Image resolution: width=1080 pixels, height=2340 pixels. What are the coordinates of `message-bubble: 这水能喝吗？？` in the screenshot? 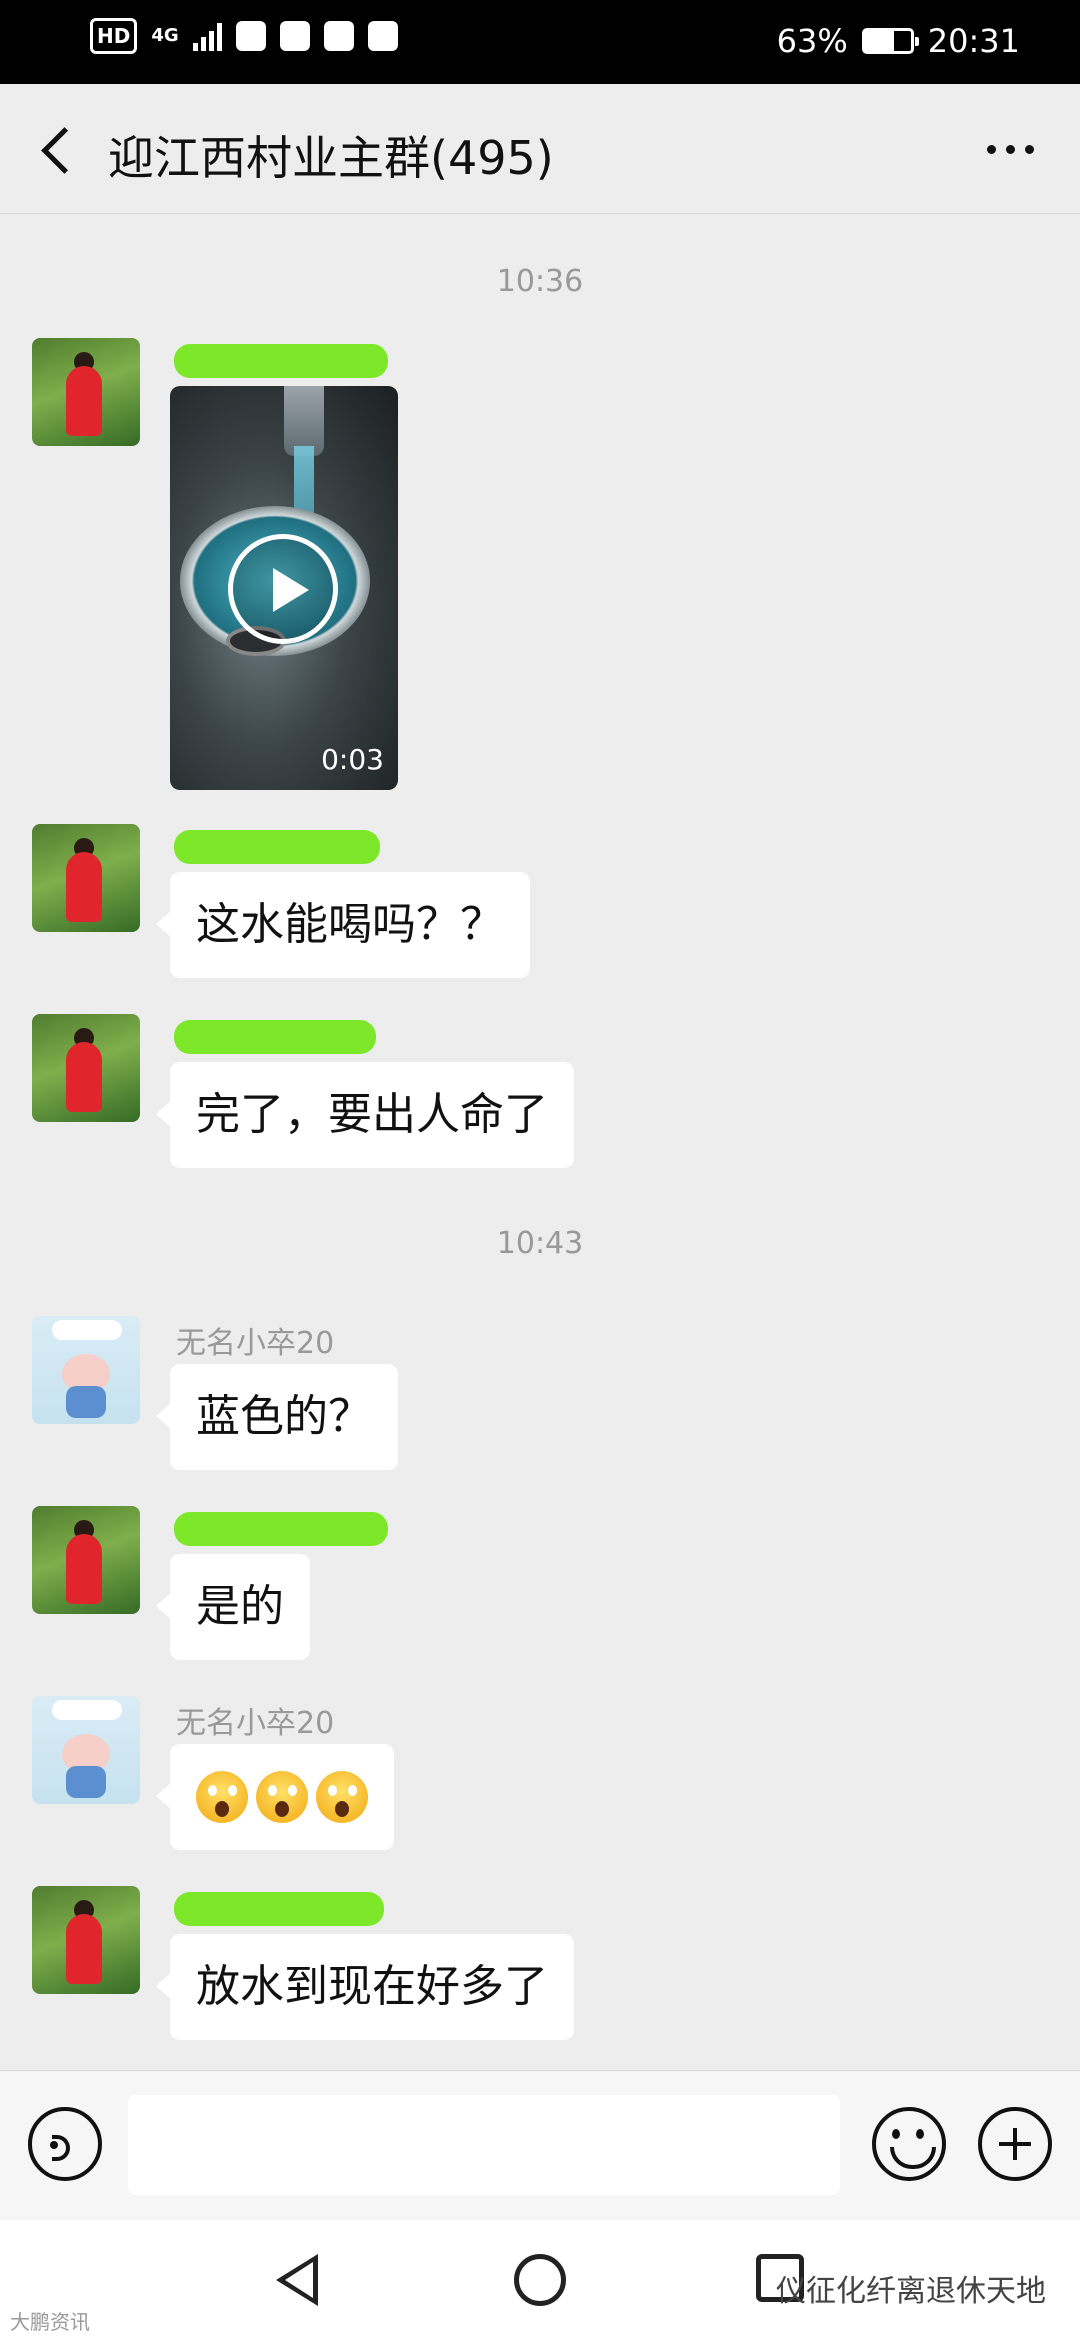 It's located at (343, 925).